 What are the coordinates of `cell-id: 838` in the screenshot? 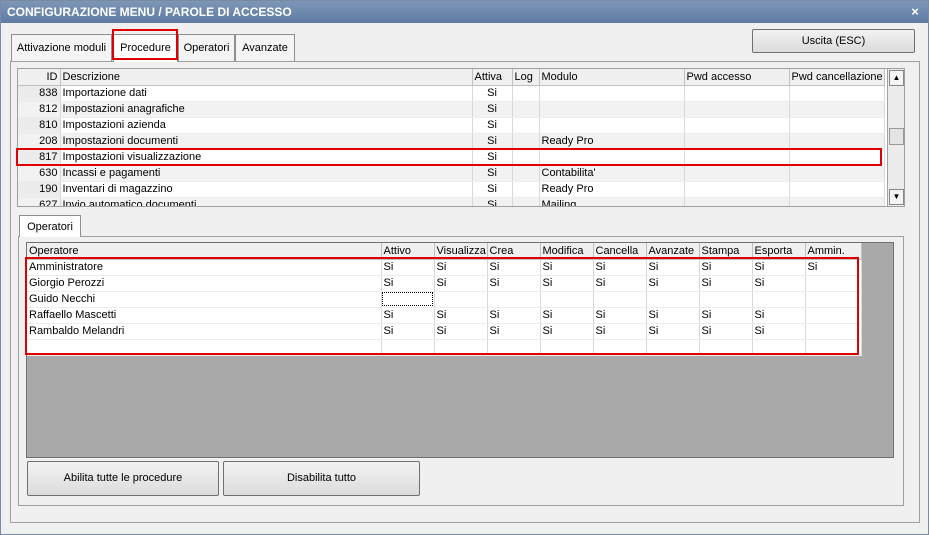 It's located at (39, 93).